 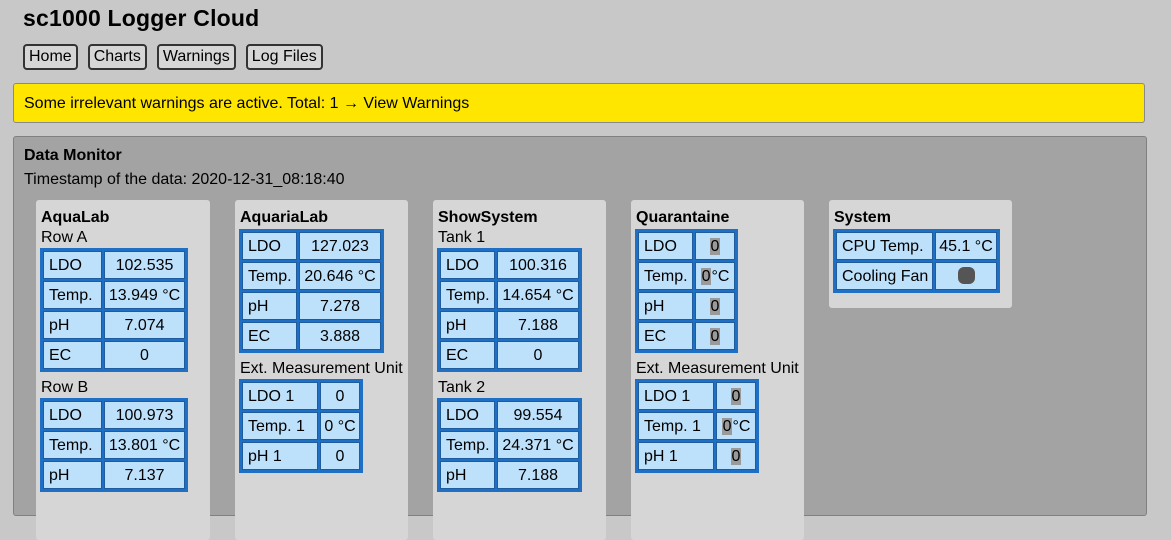 What do you see at coordinates (538, 445) in the screenshot?
I see `metric-value: 24.371 °C` at bounding box center [538, 445].